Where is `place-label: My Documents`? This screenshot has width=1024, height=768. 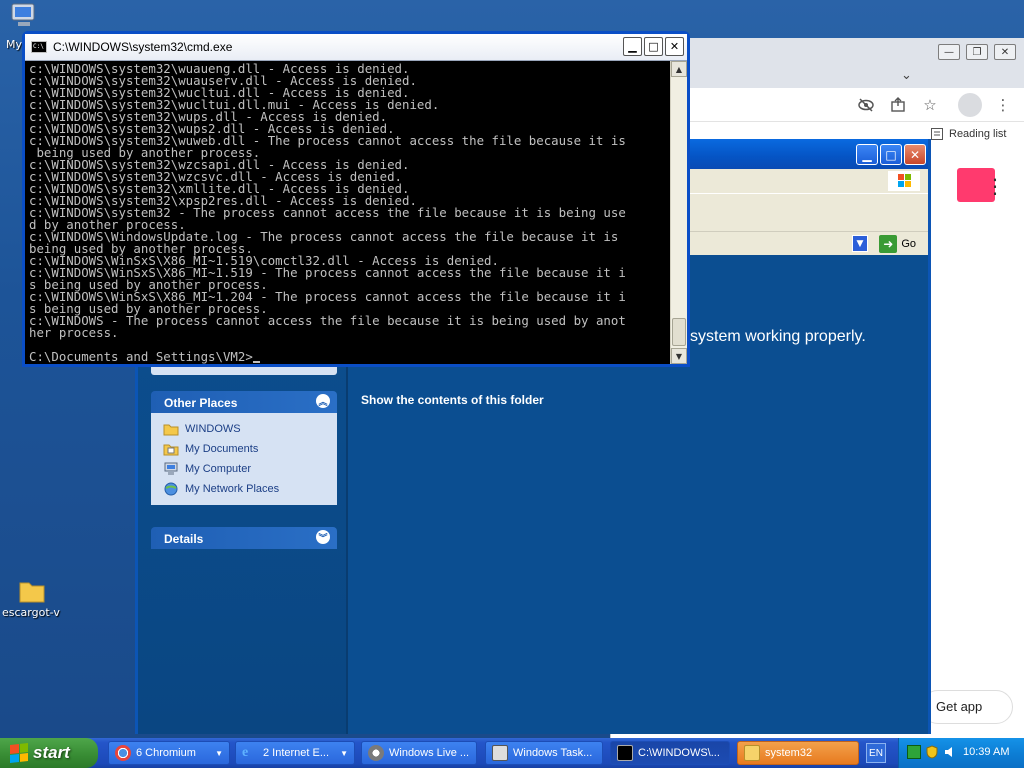
place-label: My Documents is located at coordinates (222, 449).